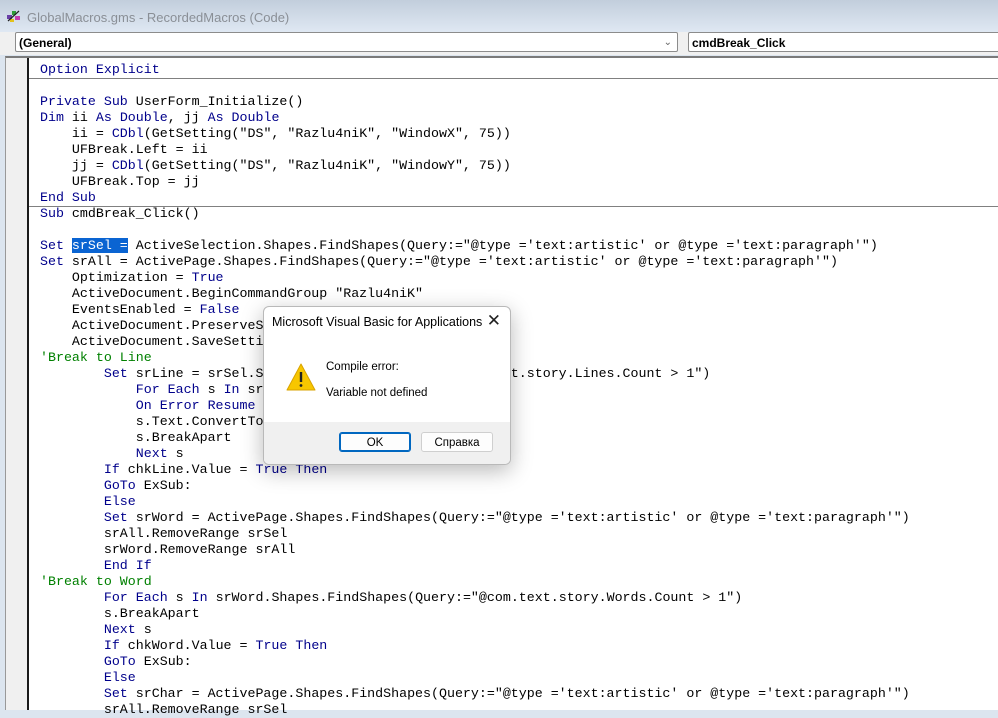 The height and width of the screenshot is (718, 998). Describe the element at coordinates (475, 70) in the screenshot. I see `code-line: Option Explicit` at that location.